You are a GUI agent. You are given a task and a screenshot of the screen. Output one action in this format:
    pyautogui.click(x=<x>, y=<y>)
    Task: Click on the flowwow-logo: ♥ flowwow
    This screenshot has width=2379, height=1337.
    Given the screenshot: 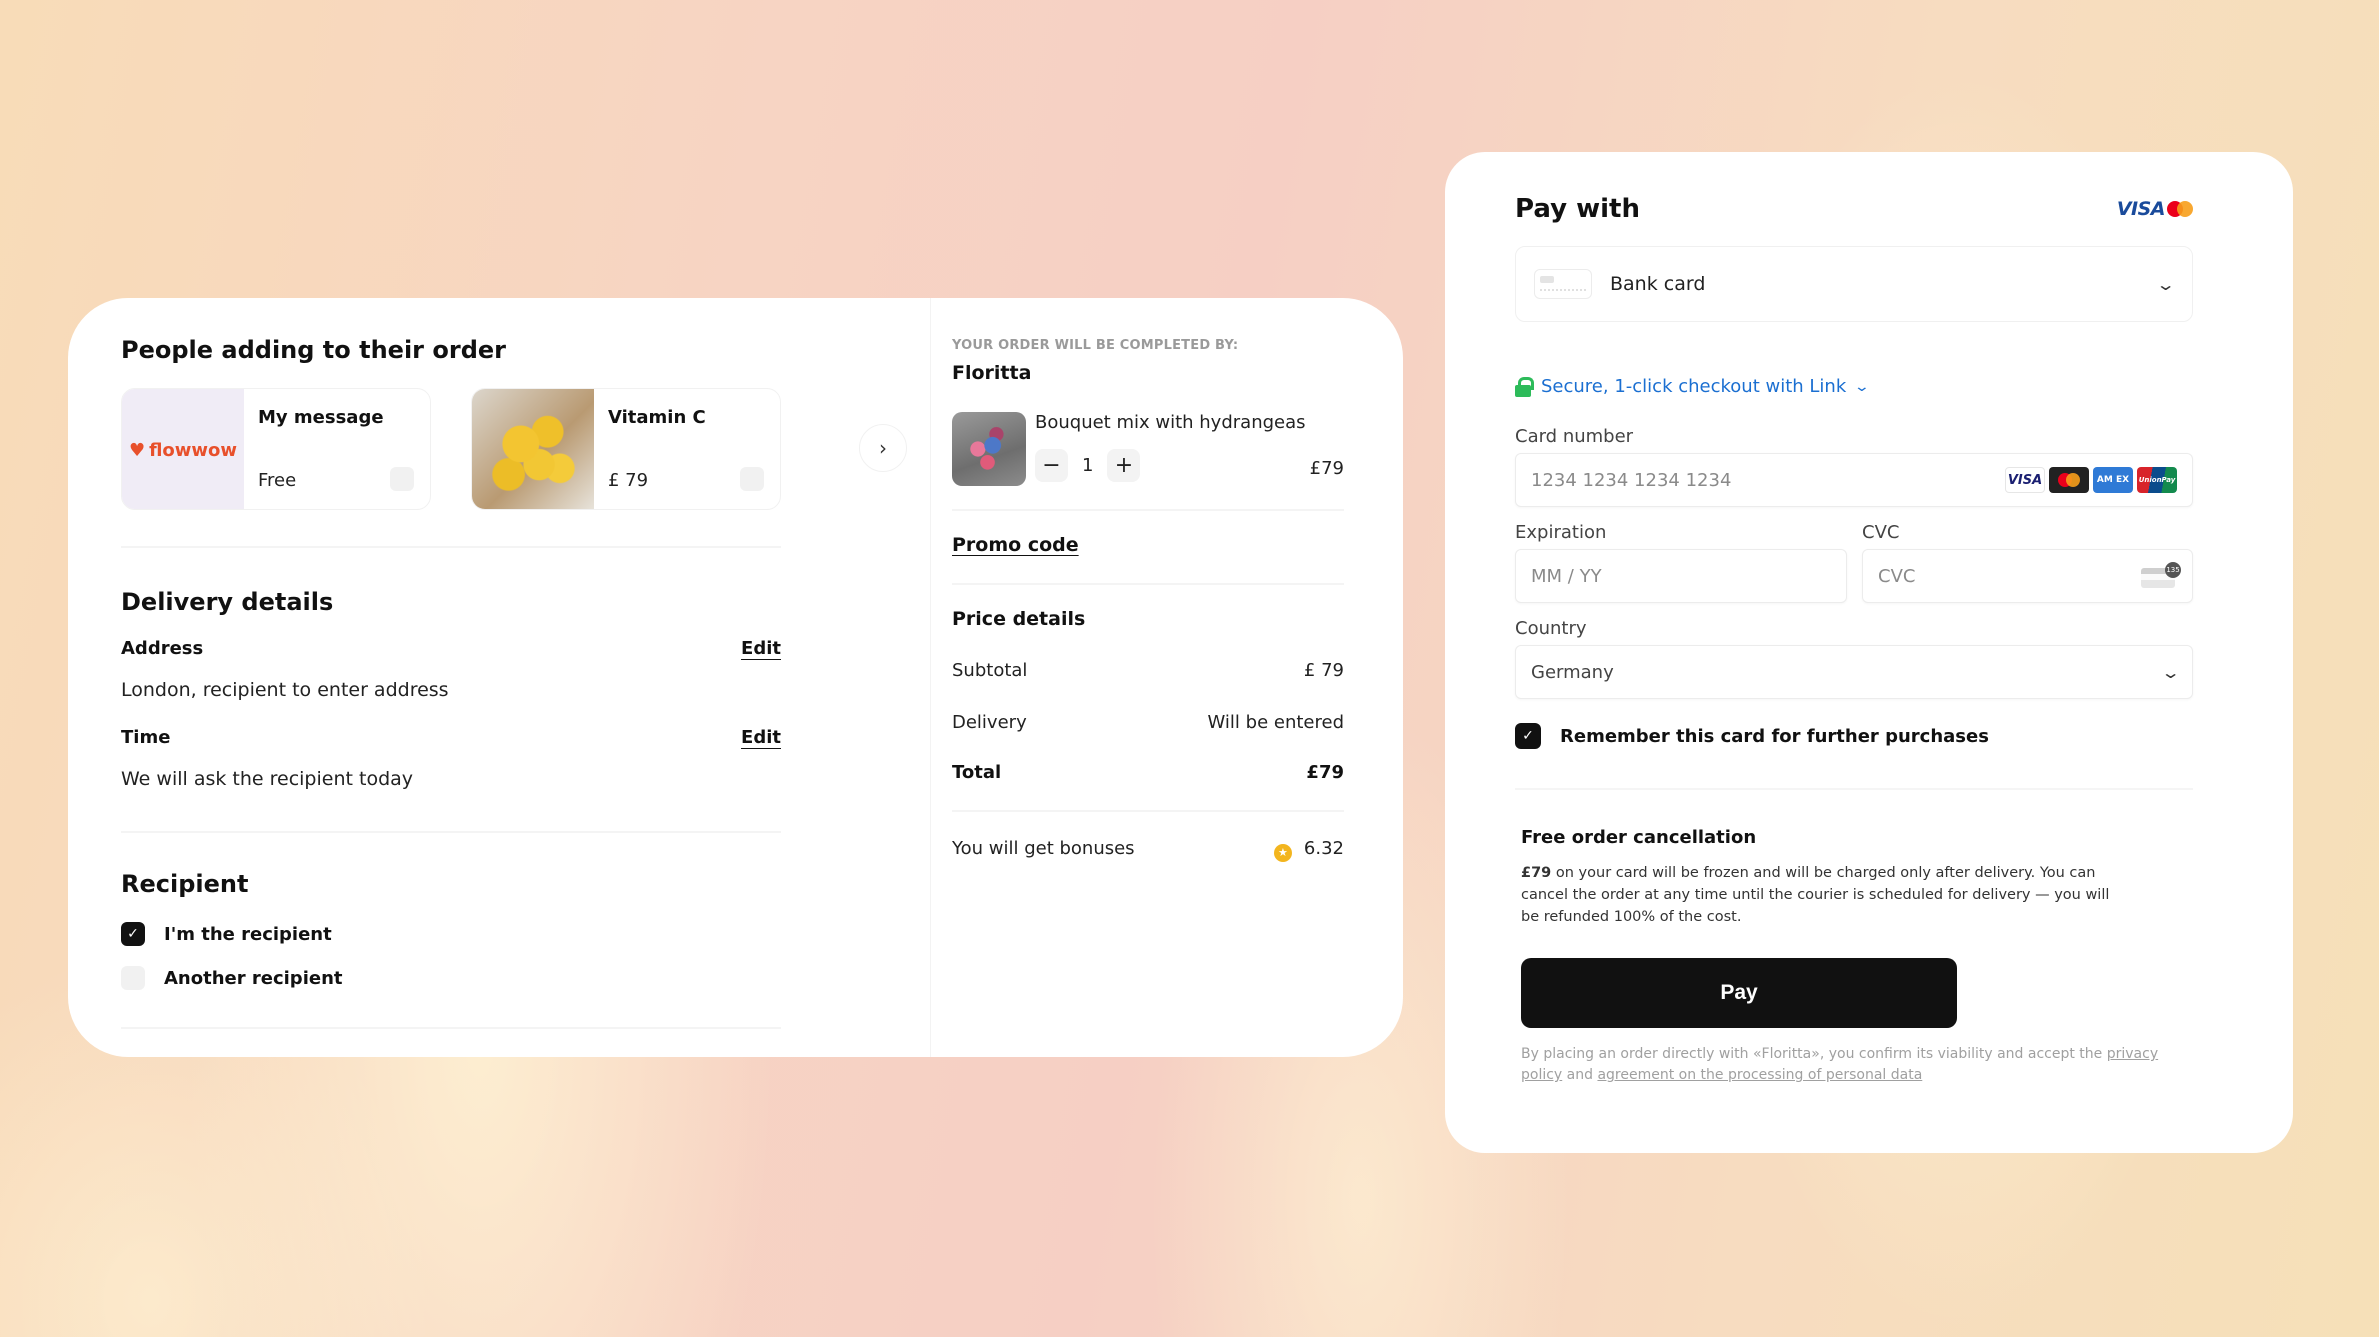 What is the action you would take?
    pyautogui.click(x=183, y=449)
    